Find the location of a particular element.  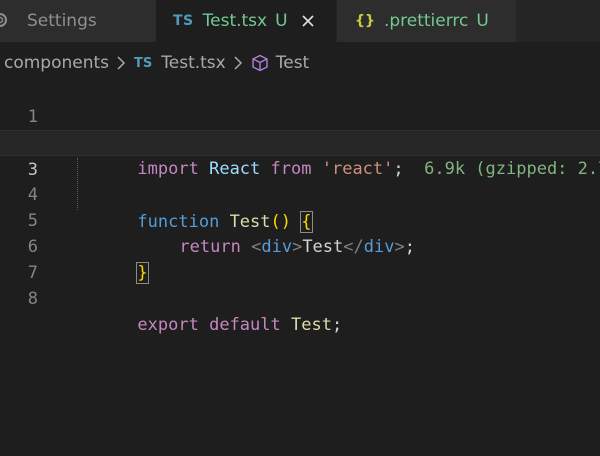

breadcrumb-folder: components is located at coordinates (56, 63).